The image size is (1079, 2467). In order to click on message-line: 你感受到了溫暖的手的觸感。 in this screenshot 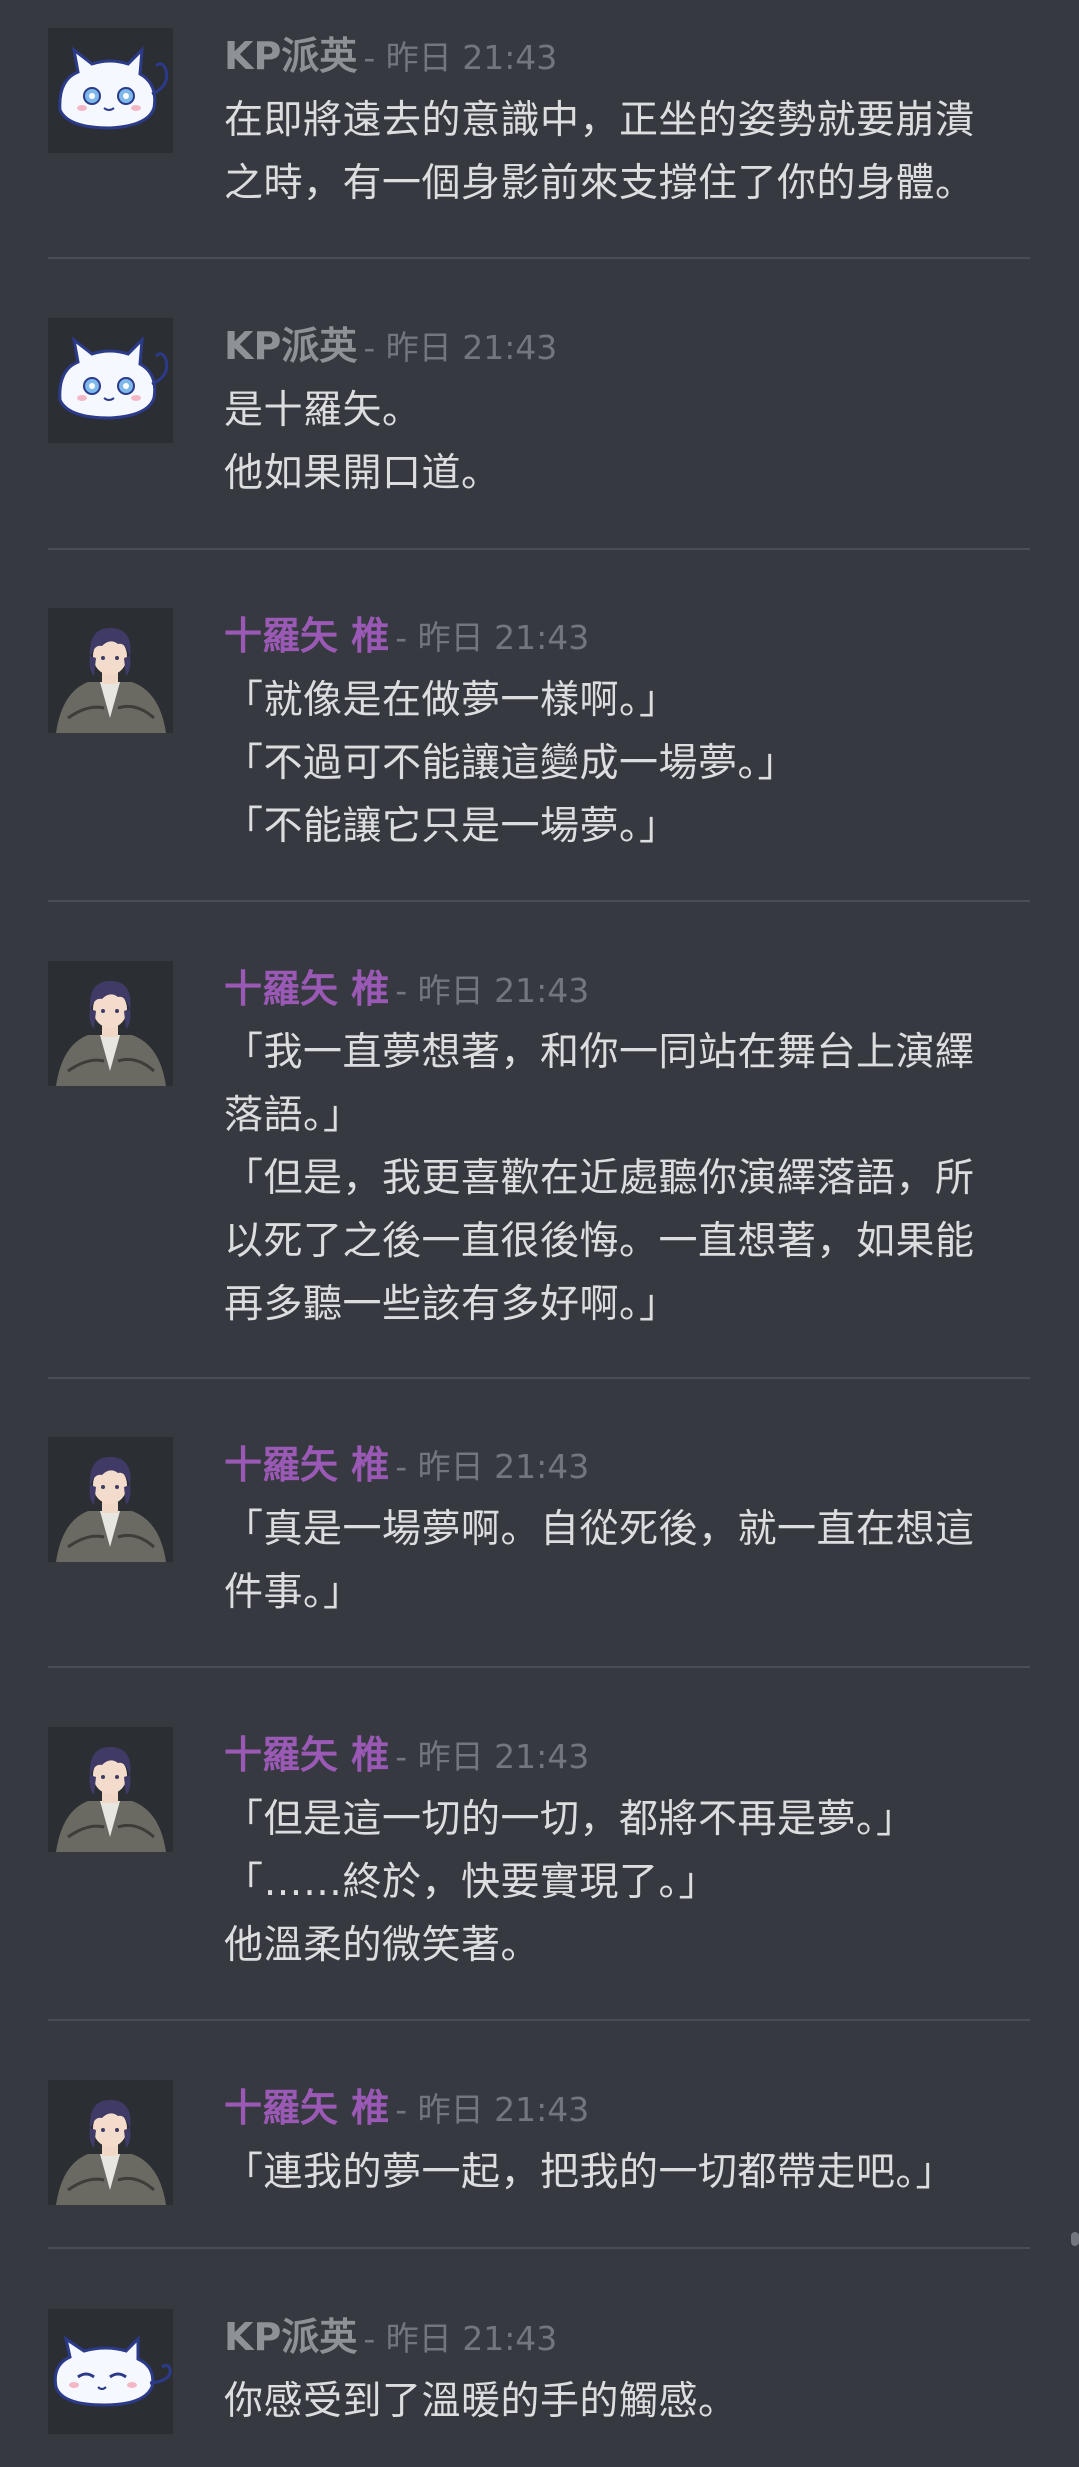, I will do `click(481, 2401)`.